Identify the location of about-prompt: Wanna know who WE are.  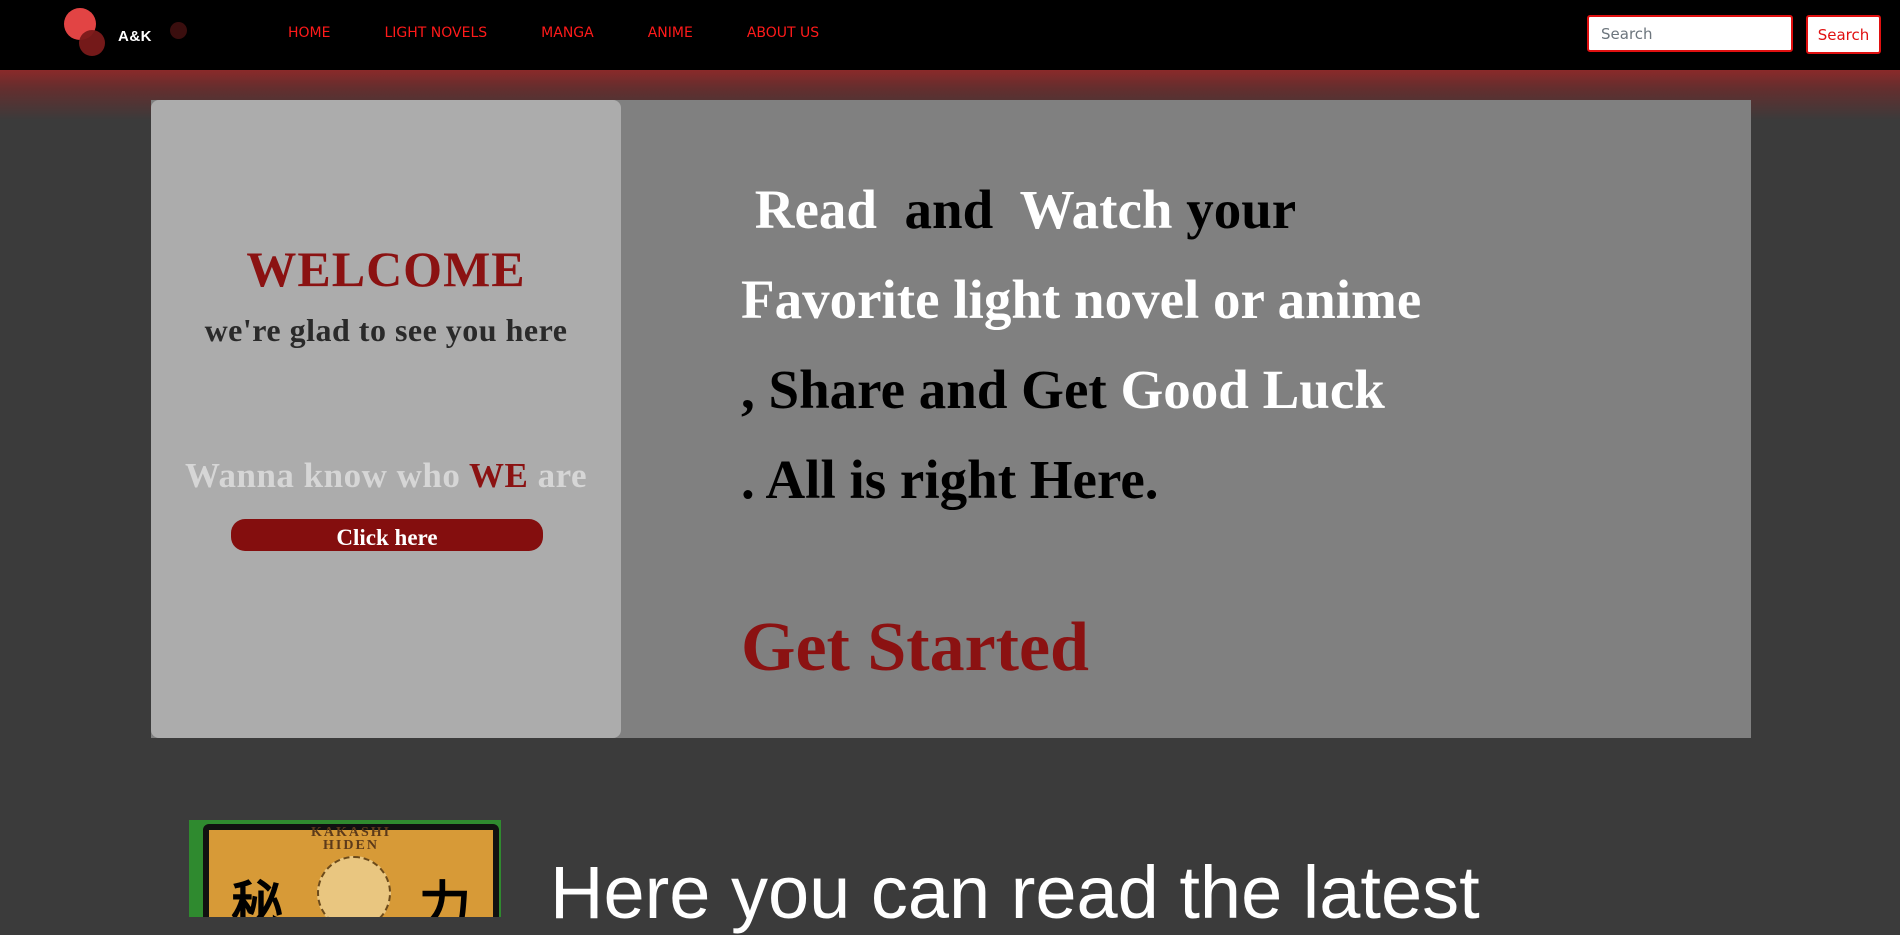
(386, 476).